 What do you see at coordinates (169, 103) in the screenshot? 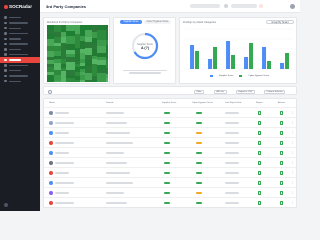
I see `column-header: Supplier Score` at bounding box center [169, 103].